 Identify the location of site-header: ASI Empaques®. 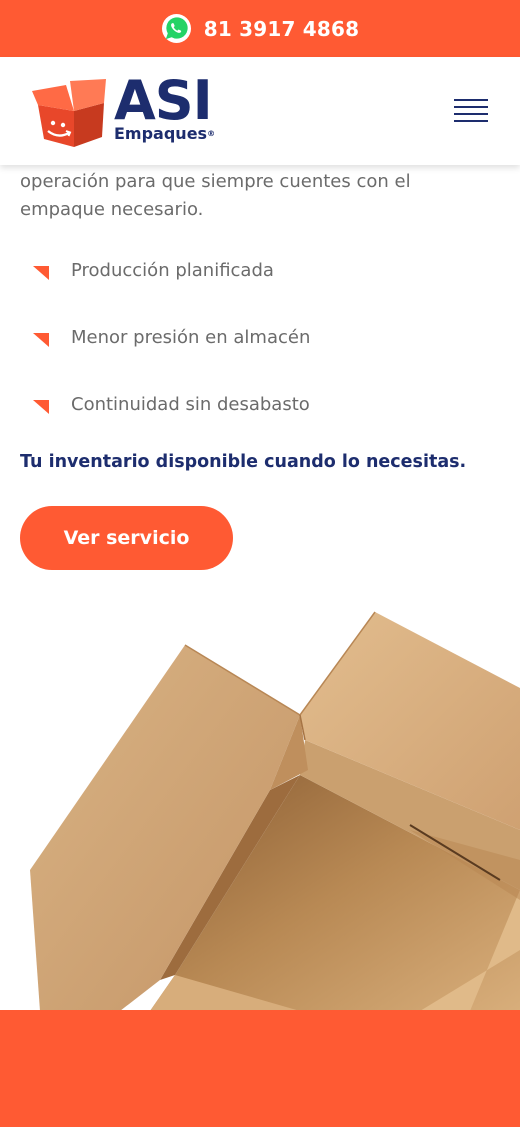
(260, 111).